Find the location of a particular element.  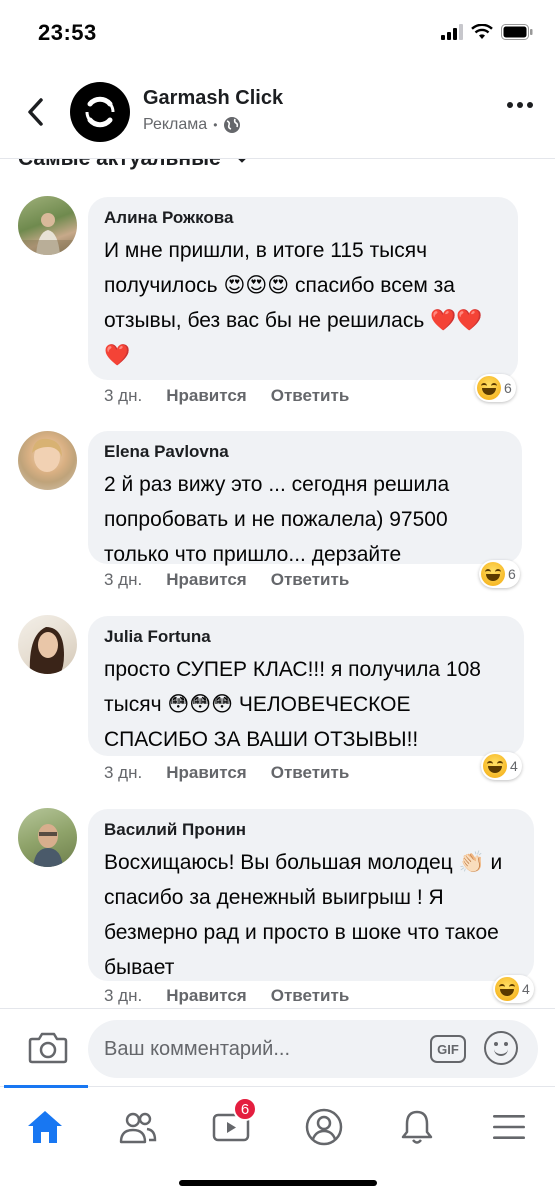

page-logo-icon is located at coordinates (100, 112).